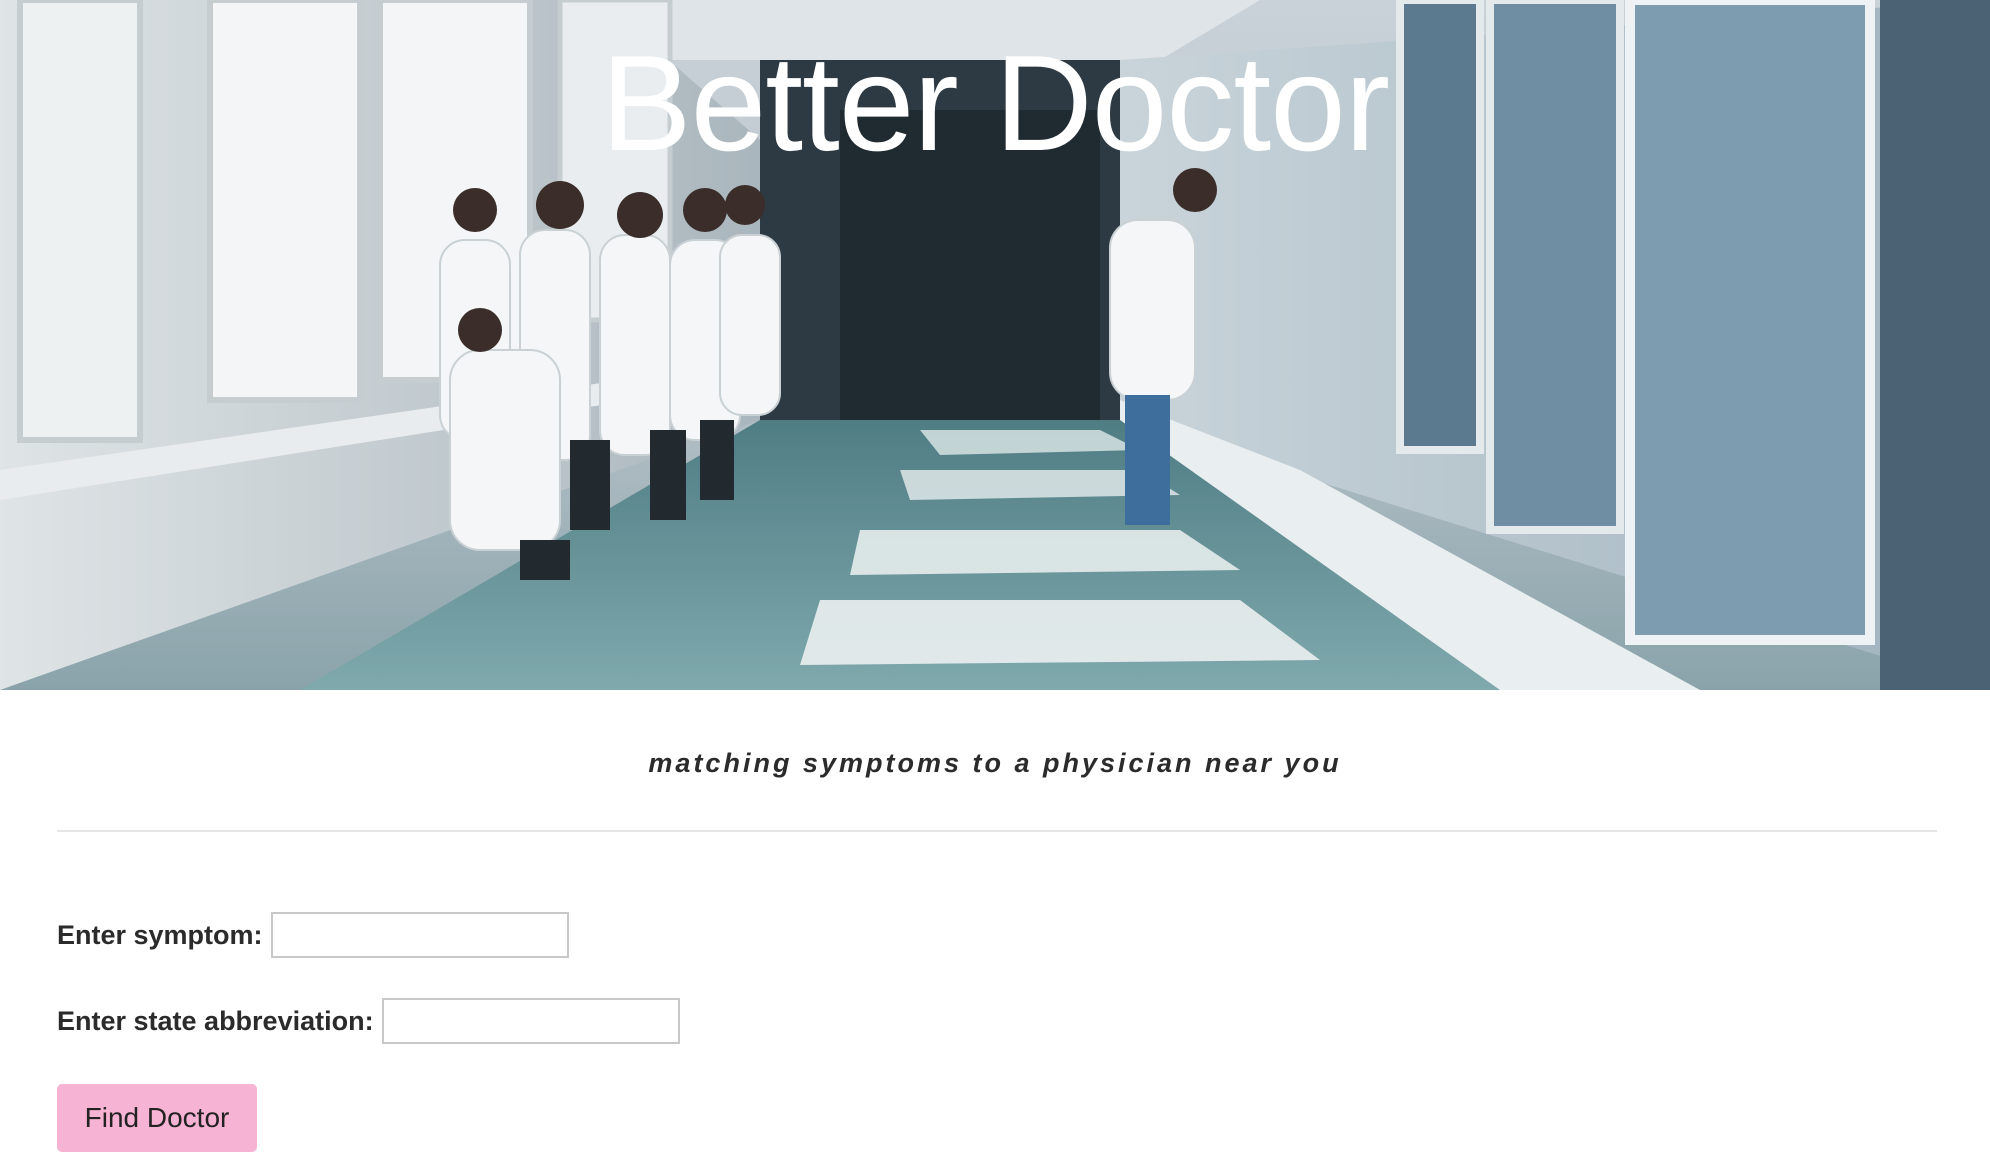 The height and width of the screenshot is (1166, 1990). What do you see at coordinates (215, 1020) in the screenshot?
I see `state-label: Enter state abbreviation:` at bounding box center [215, 1020].